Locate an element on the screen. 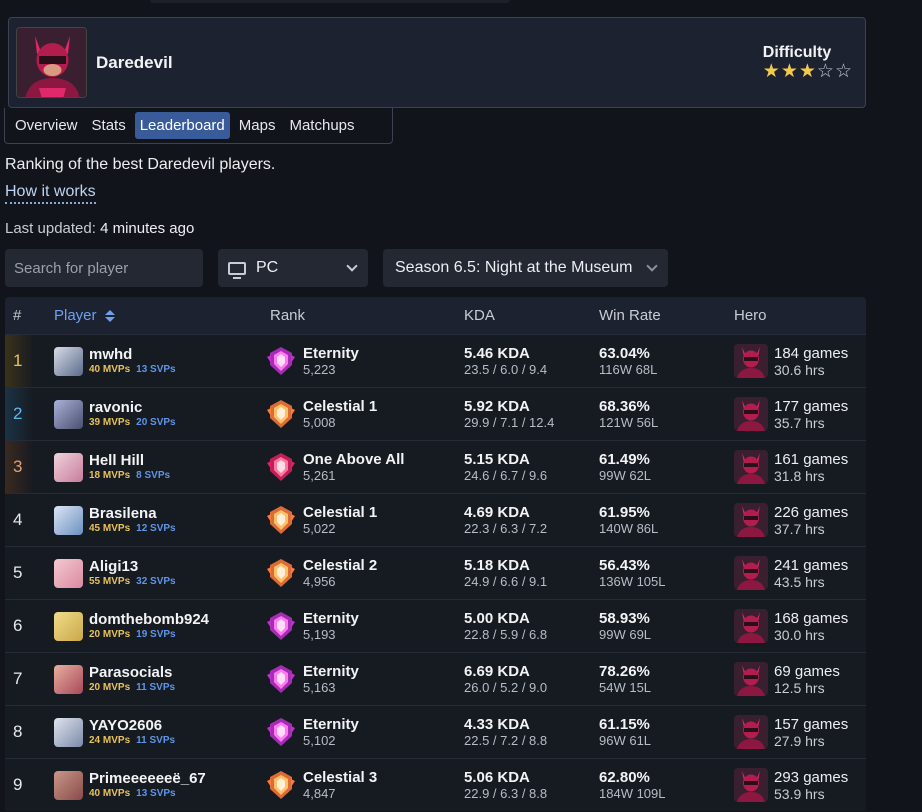 This screenshot has height=812, width=922. header-player-sort: Player is located at coordinates (158, 315).